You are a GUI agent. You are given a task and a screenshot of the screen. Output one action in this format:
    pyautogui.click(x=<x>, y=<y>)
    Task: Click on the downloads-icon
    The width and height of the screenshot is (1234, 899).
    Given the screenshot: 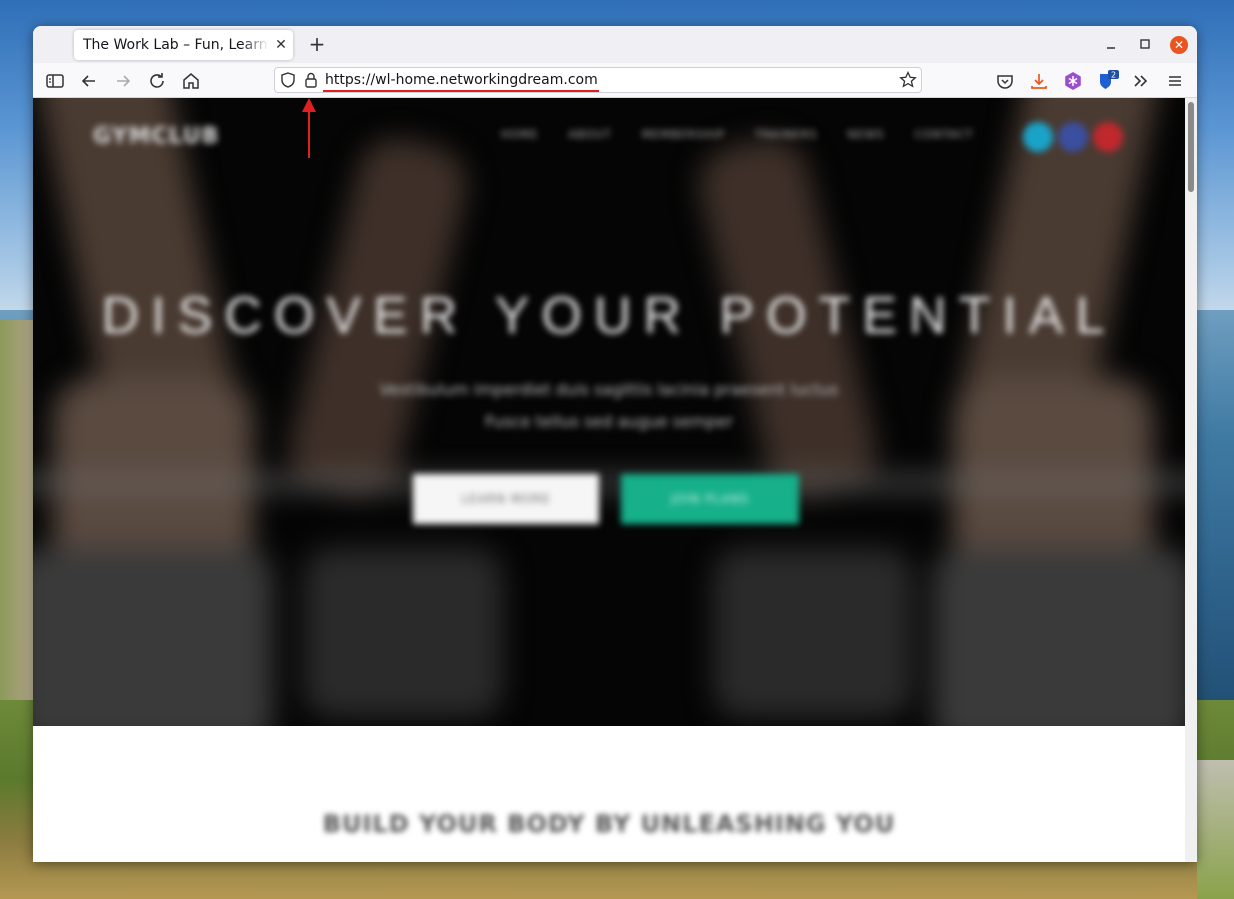 What is the action you would take?
    pyautogui.click(x=1039, y=81)
    